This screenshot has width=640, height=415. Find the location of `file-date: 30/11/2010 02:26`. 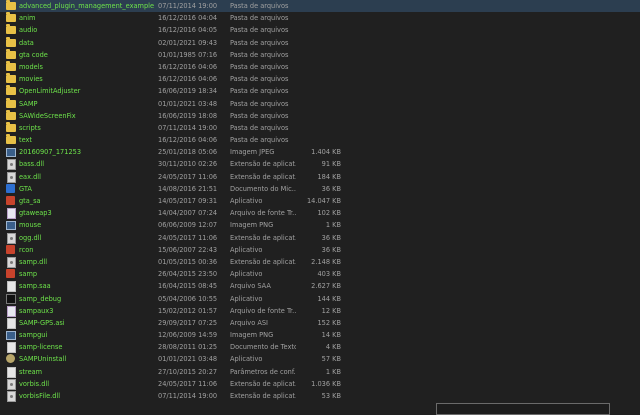

file-date: 30/11/2010 02:26 is located at coordinates (188, 164).